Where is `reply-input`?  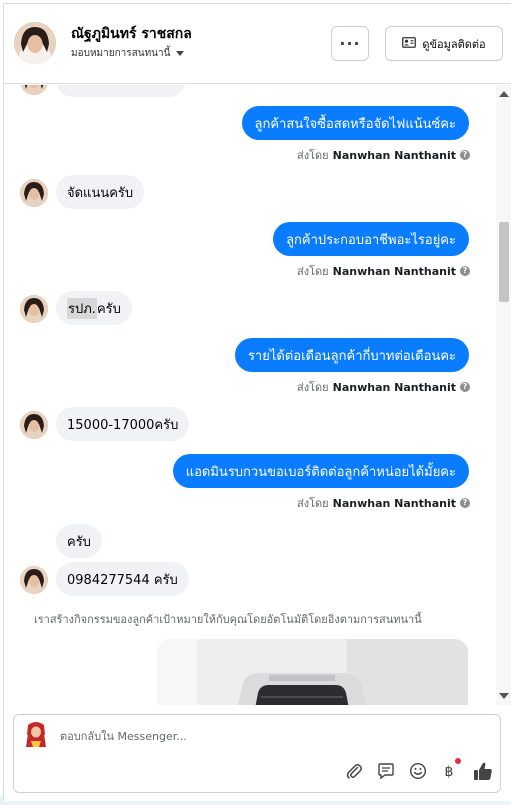 reply-input is located at coordinates (250, 736).